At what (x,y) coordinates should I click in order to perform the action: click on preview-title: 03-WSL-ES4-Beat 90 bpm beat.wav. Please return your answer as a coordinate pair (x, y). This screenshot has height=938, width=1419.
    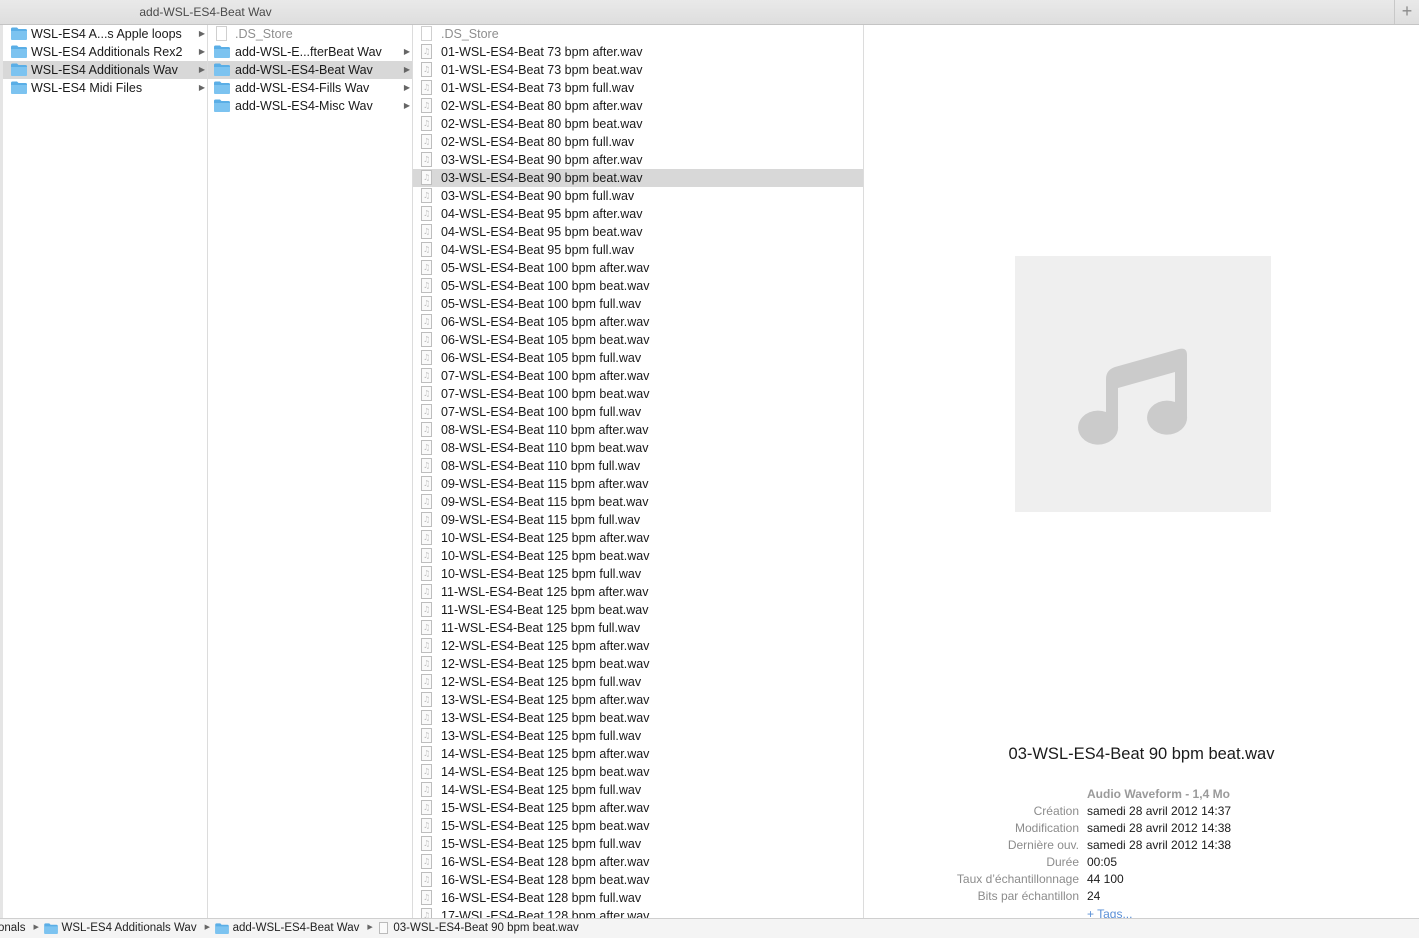
    Looking at the image, I should click on (1141, 754).